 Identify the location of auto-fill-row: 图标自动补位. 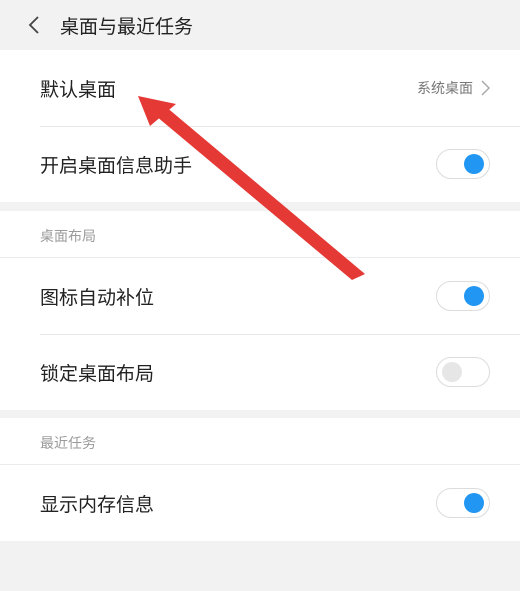
(260, 296).